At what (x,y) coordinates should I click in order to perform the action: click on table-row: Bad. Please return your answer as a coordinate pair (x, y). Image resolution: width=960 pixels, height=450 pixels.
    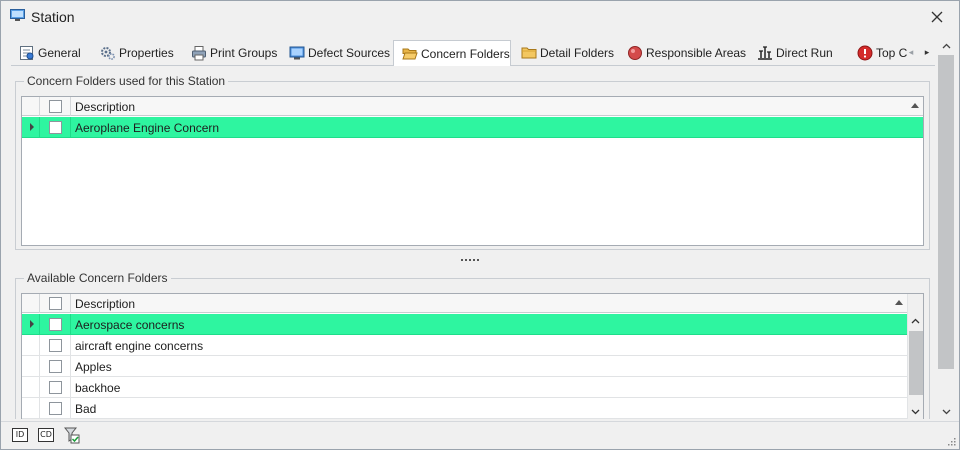
    Looking at the image, I should click on (464, 408).